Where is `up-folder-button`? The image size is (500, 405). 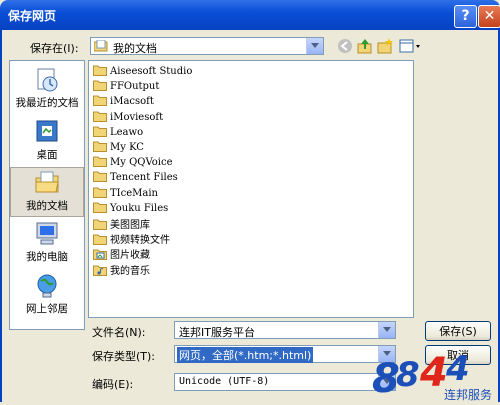
up-folder-button is located at coordinates (366, 46).